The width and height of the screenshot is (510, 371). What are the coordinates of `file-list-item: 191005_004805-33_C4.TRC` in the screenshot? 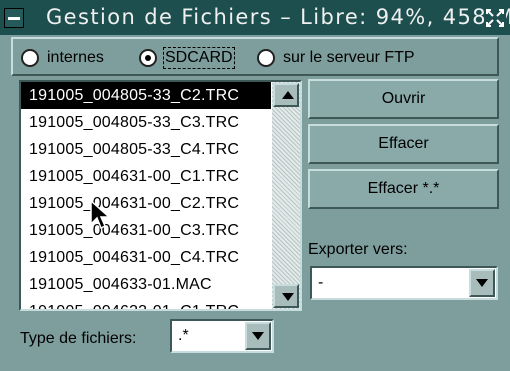 It's located at (146, 149).